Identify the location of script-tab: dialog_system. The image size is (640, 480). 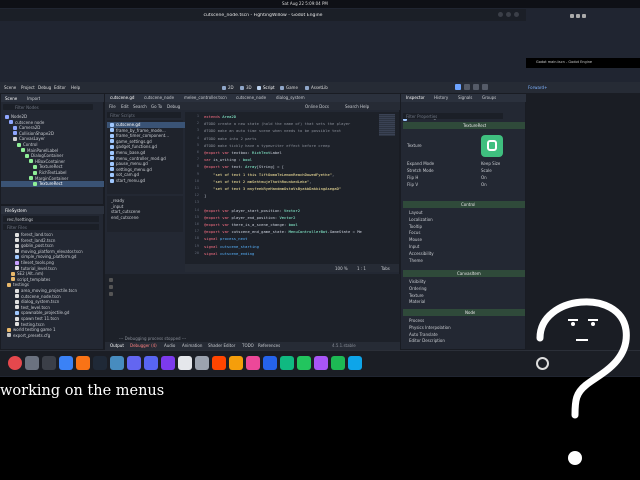
(290, 98).